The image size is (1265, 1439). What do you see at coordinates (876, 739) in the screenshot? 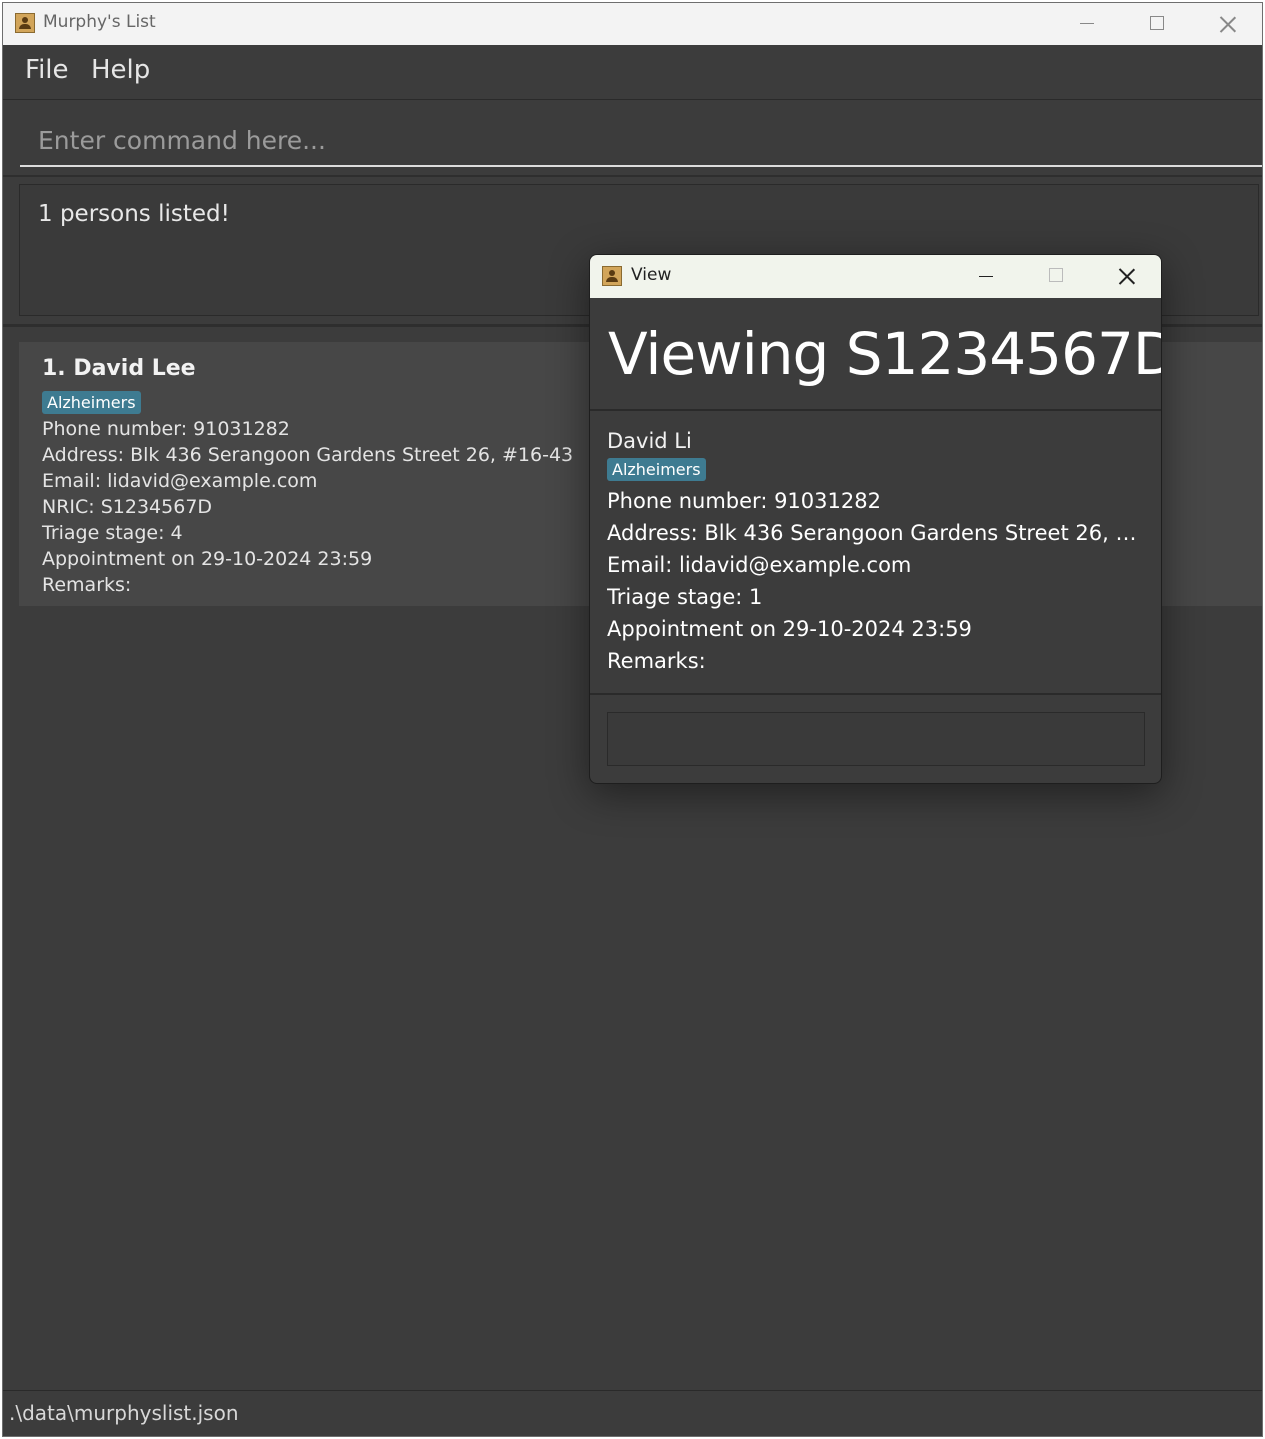
I see `view-remarks-box` at bounding box center [876, 739].